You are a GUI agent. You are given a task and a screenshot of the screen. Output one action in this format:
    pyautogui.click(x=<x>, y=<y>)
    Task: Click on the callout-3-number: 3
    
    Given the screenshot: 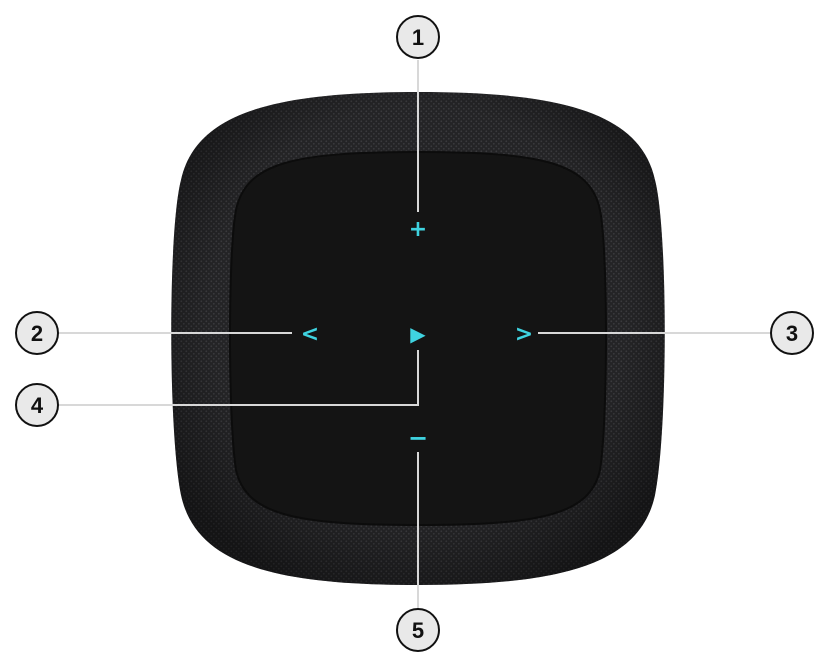 What is the action you would take?
    pyautogui.click(x=792, y=333)
    